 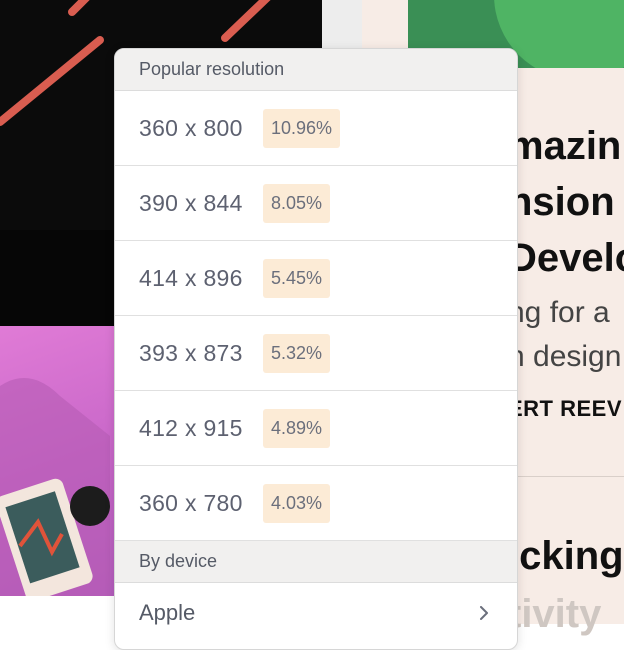 I want to click on resolution-option: 412 x 915 4.89%, so click(x=316, y=428).